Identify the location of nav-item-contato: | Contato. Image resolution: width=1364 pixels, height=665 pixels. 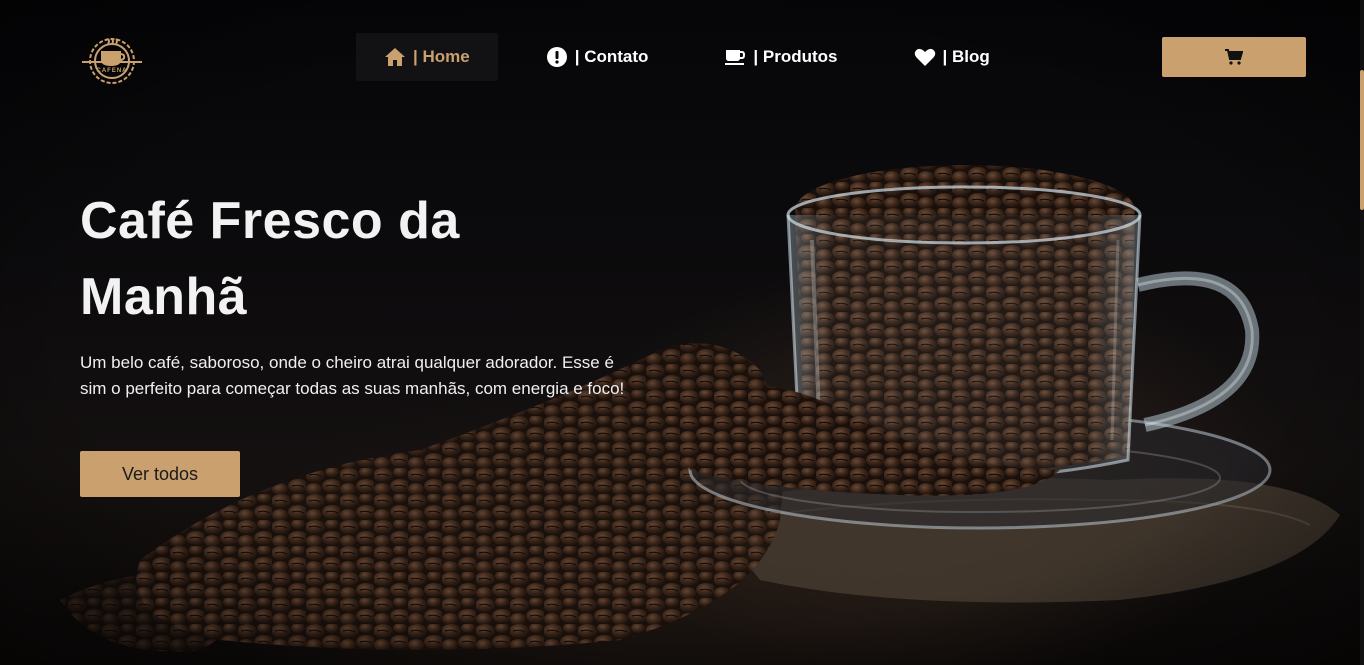
(597, 57).